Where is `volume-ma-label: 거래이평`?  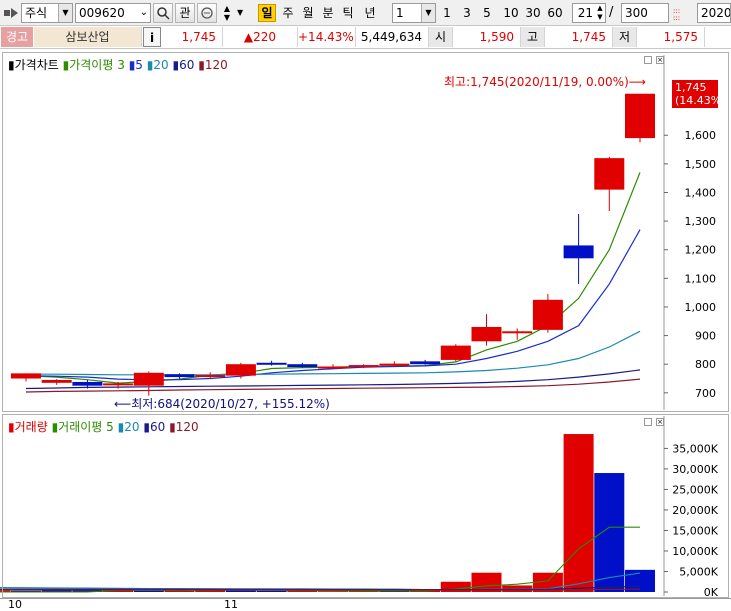 volume-ma-label: 거래이평 is located at coordinates (80, 427).